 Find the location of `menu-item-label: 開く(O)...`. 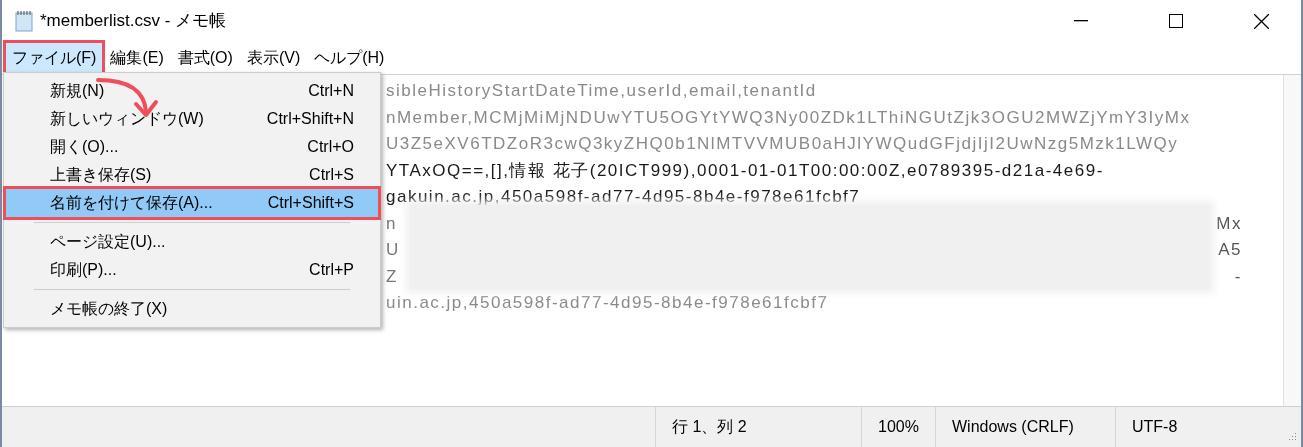

menu-item-label: 開く(O)... is located at coordinates (84, 147).